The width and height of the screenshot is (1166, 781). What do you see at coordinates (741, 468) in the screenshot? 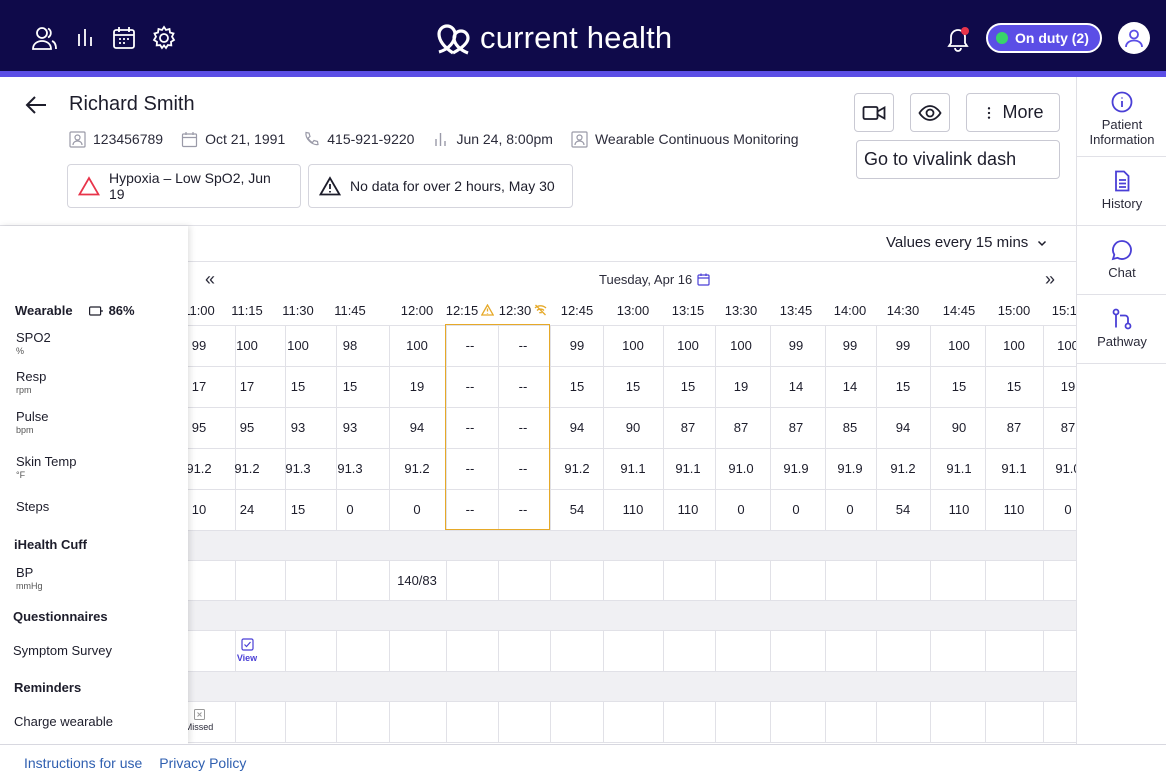
I see `metric-cell: 91.0` at bounding box center [741, 468].